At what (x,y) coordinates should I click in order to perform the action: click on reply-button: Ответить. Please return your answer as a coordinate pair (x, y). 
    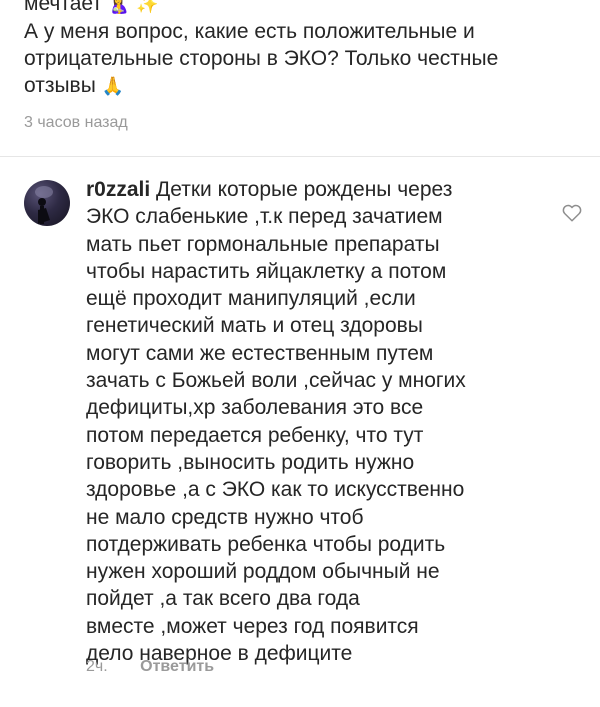
    Looking at the image, I should click on (177, 666).